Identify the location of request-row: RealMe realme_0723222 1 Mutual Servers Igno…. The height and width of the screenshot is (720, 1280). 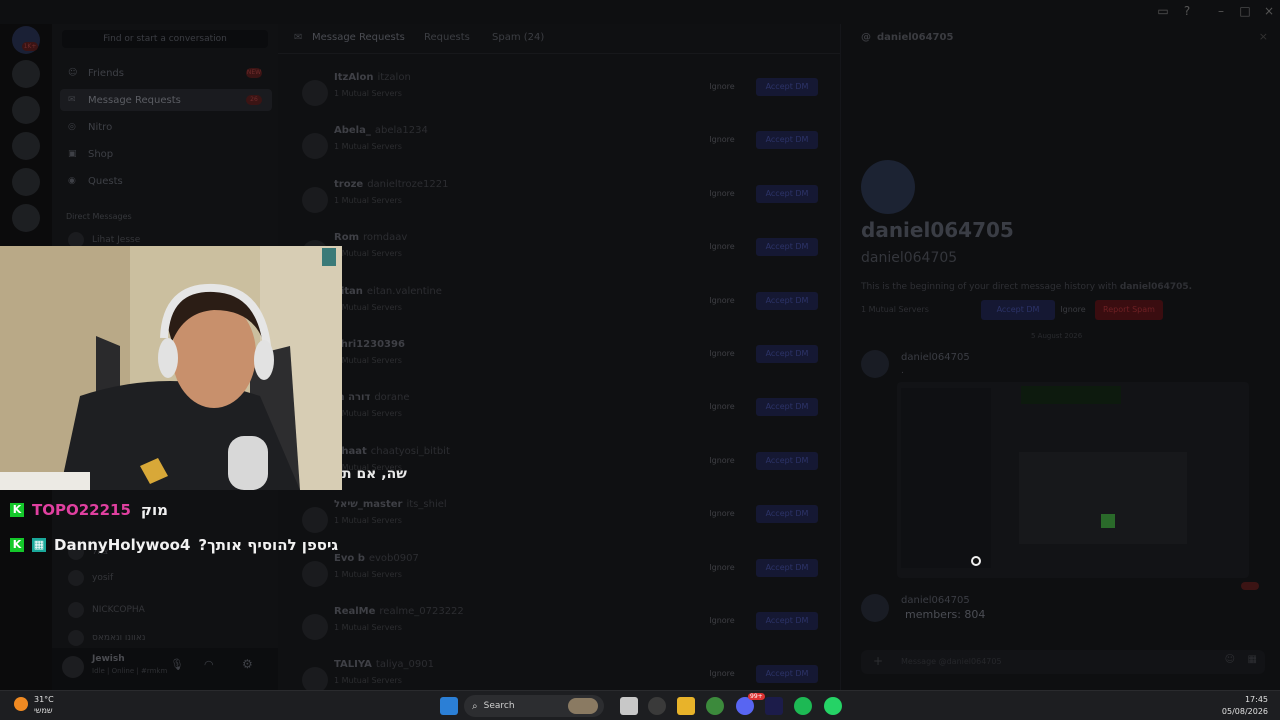
(559, 626).